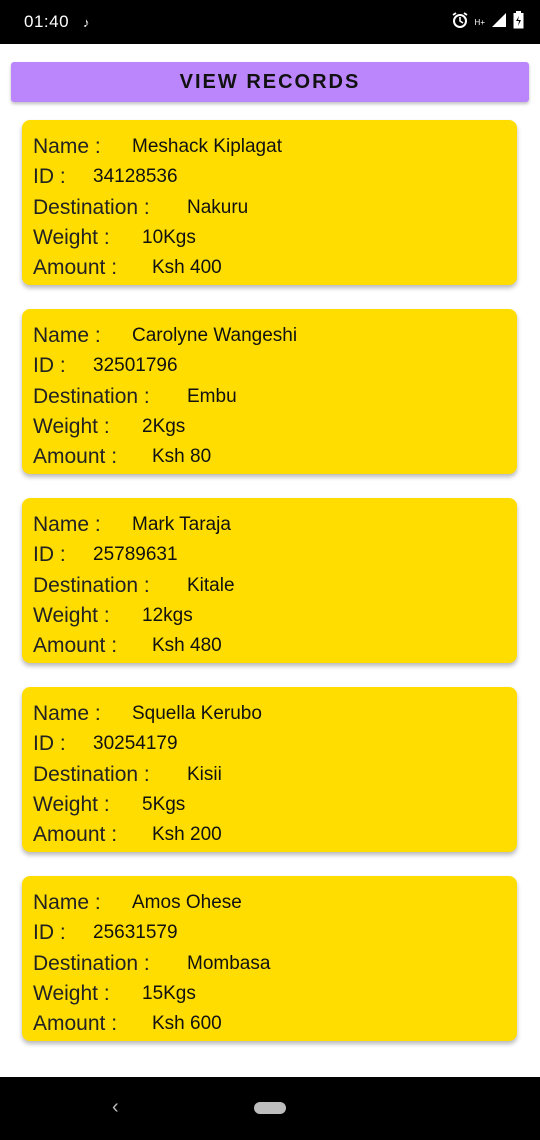  I want to click on weight-value: 5Kgs, so click(164, 805).